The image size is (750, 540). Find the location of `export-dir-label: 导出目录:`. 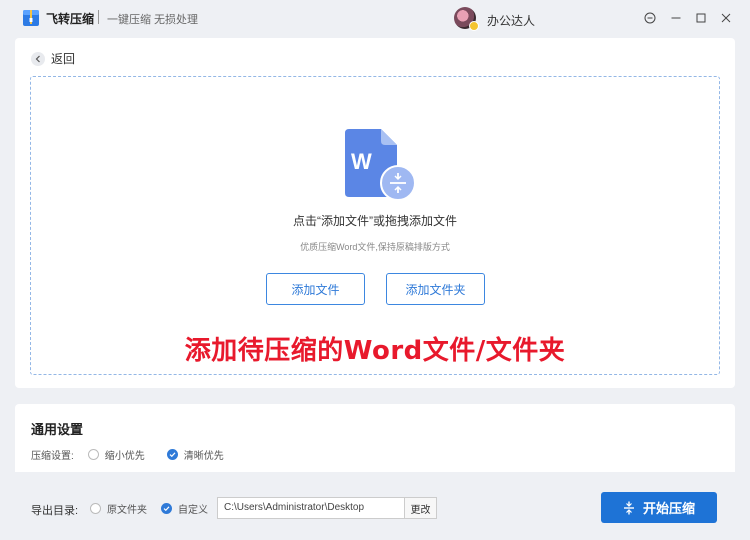

export-dir-label: 导出目录: is located at coordinates (55, 511).